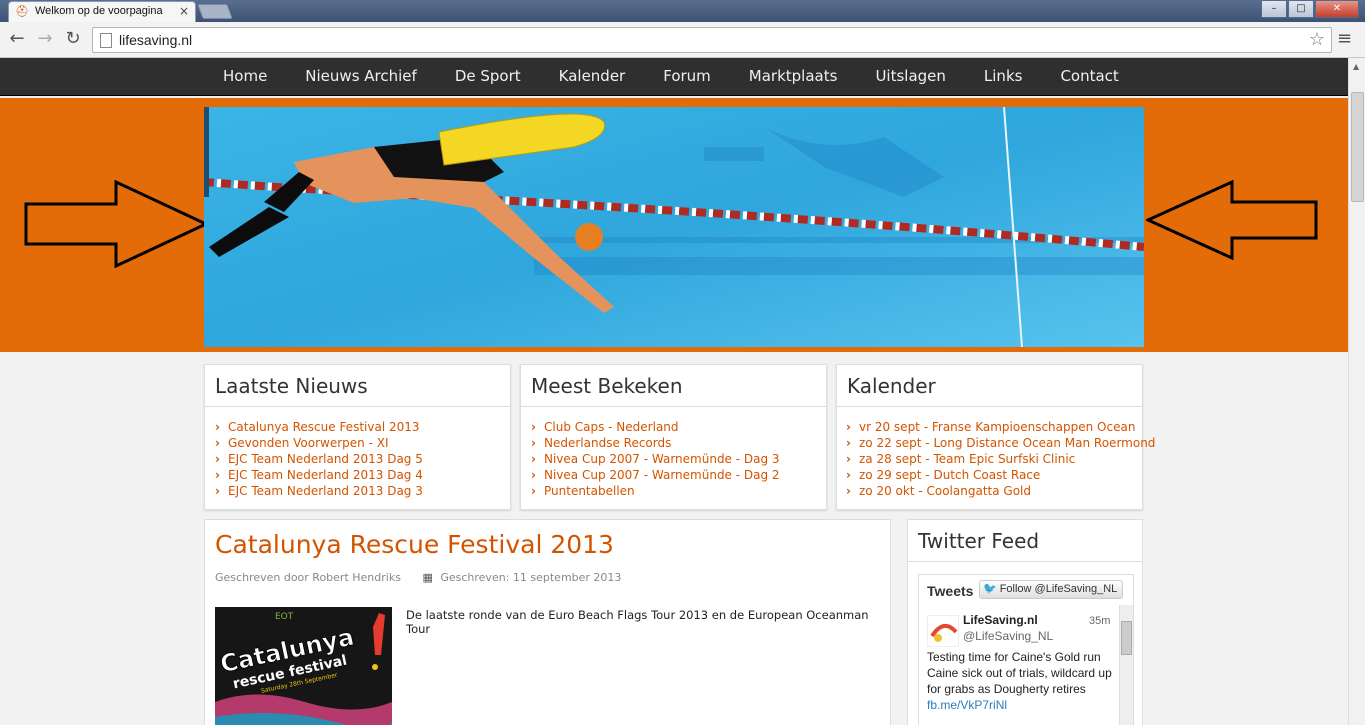 The image size is (1365, 725). What do you see at coordinates (117, 224) in the screenshot?
I see `right-arrow-icon` at bounding box center [117, 224].